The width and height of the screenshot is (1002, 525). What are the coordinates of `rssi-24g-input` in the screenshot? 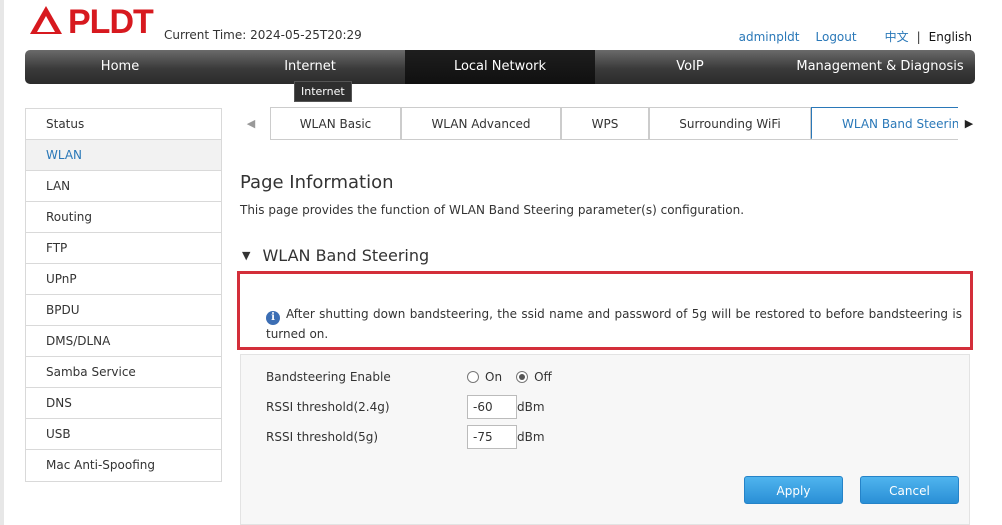 It's located at (492, 407).